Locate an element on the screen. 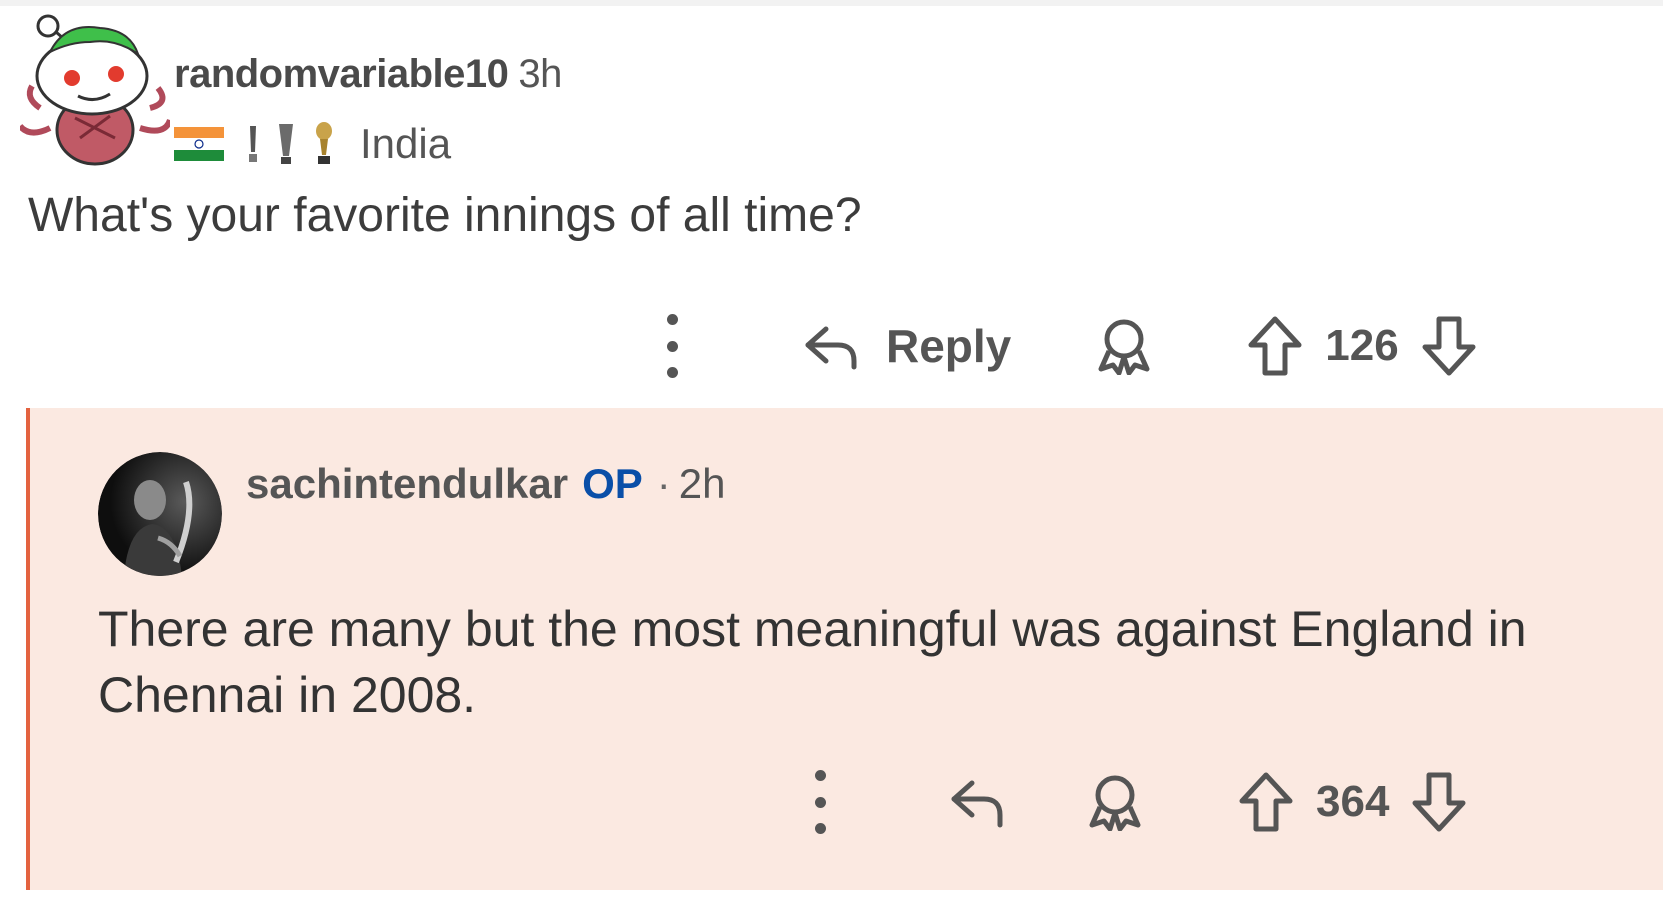 Image resolution: width=1663 pixels, height=900 pixels. username: randomvariable10 is located at coordinates (341, 74).